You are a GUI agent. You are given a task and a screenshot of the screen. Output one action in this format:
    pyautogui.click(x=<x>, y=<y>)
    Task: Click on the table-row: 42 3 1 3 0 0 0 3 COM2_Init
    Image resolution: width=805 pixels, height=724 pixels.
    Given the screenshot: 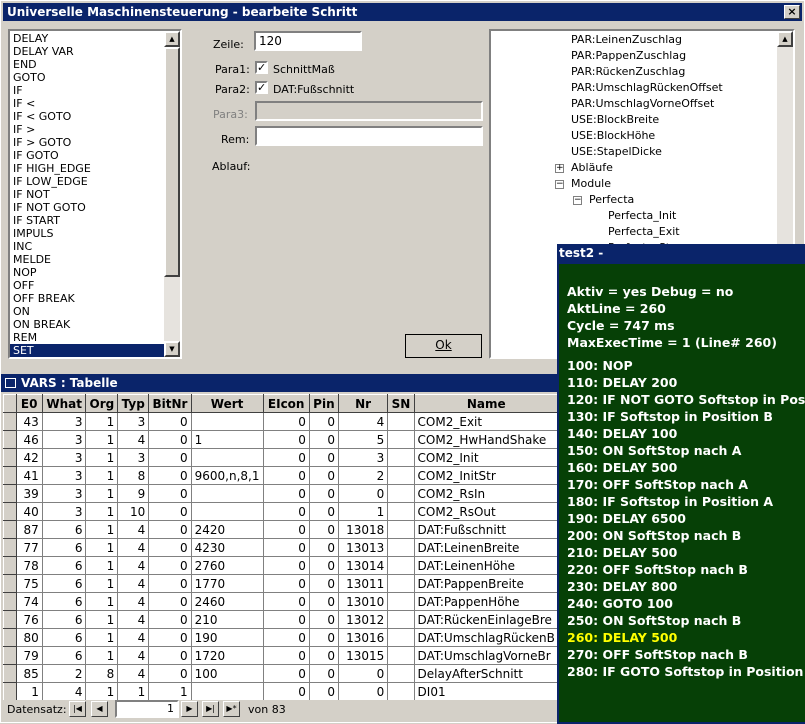 What is the action you would take?
    pyautogui.click(x=281, y=457)
    